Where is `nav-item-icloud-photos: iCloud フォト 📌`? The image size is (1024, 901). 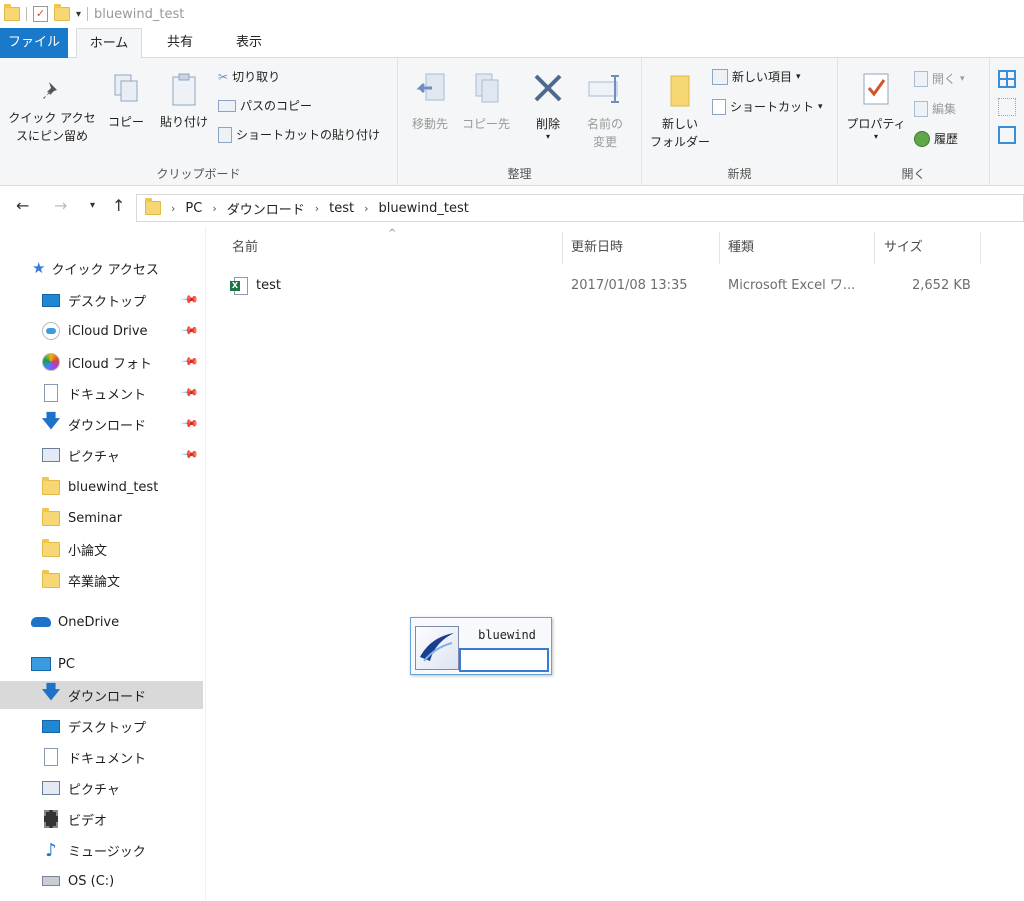
nav-item-icloud-photos: iCloud フォト 📌 is located at coordinates (101, 362).